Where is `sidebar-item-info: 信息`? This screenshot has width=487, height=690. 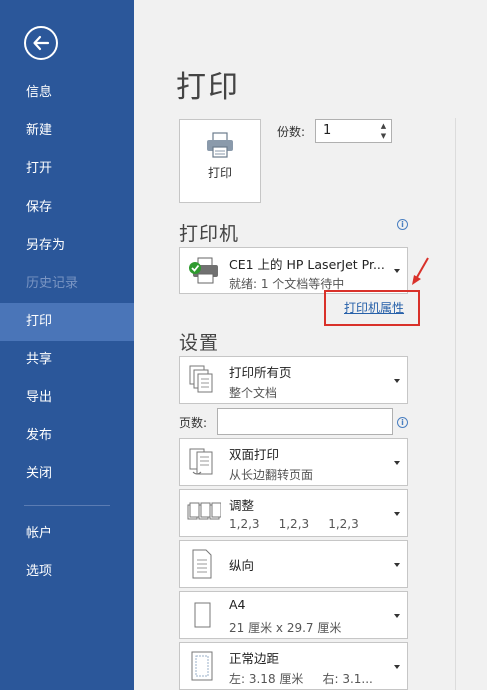 sidebar-item-info: 信息 is located at coordinates (67, 93).